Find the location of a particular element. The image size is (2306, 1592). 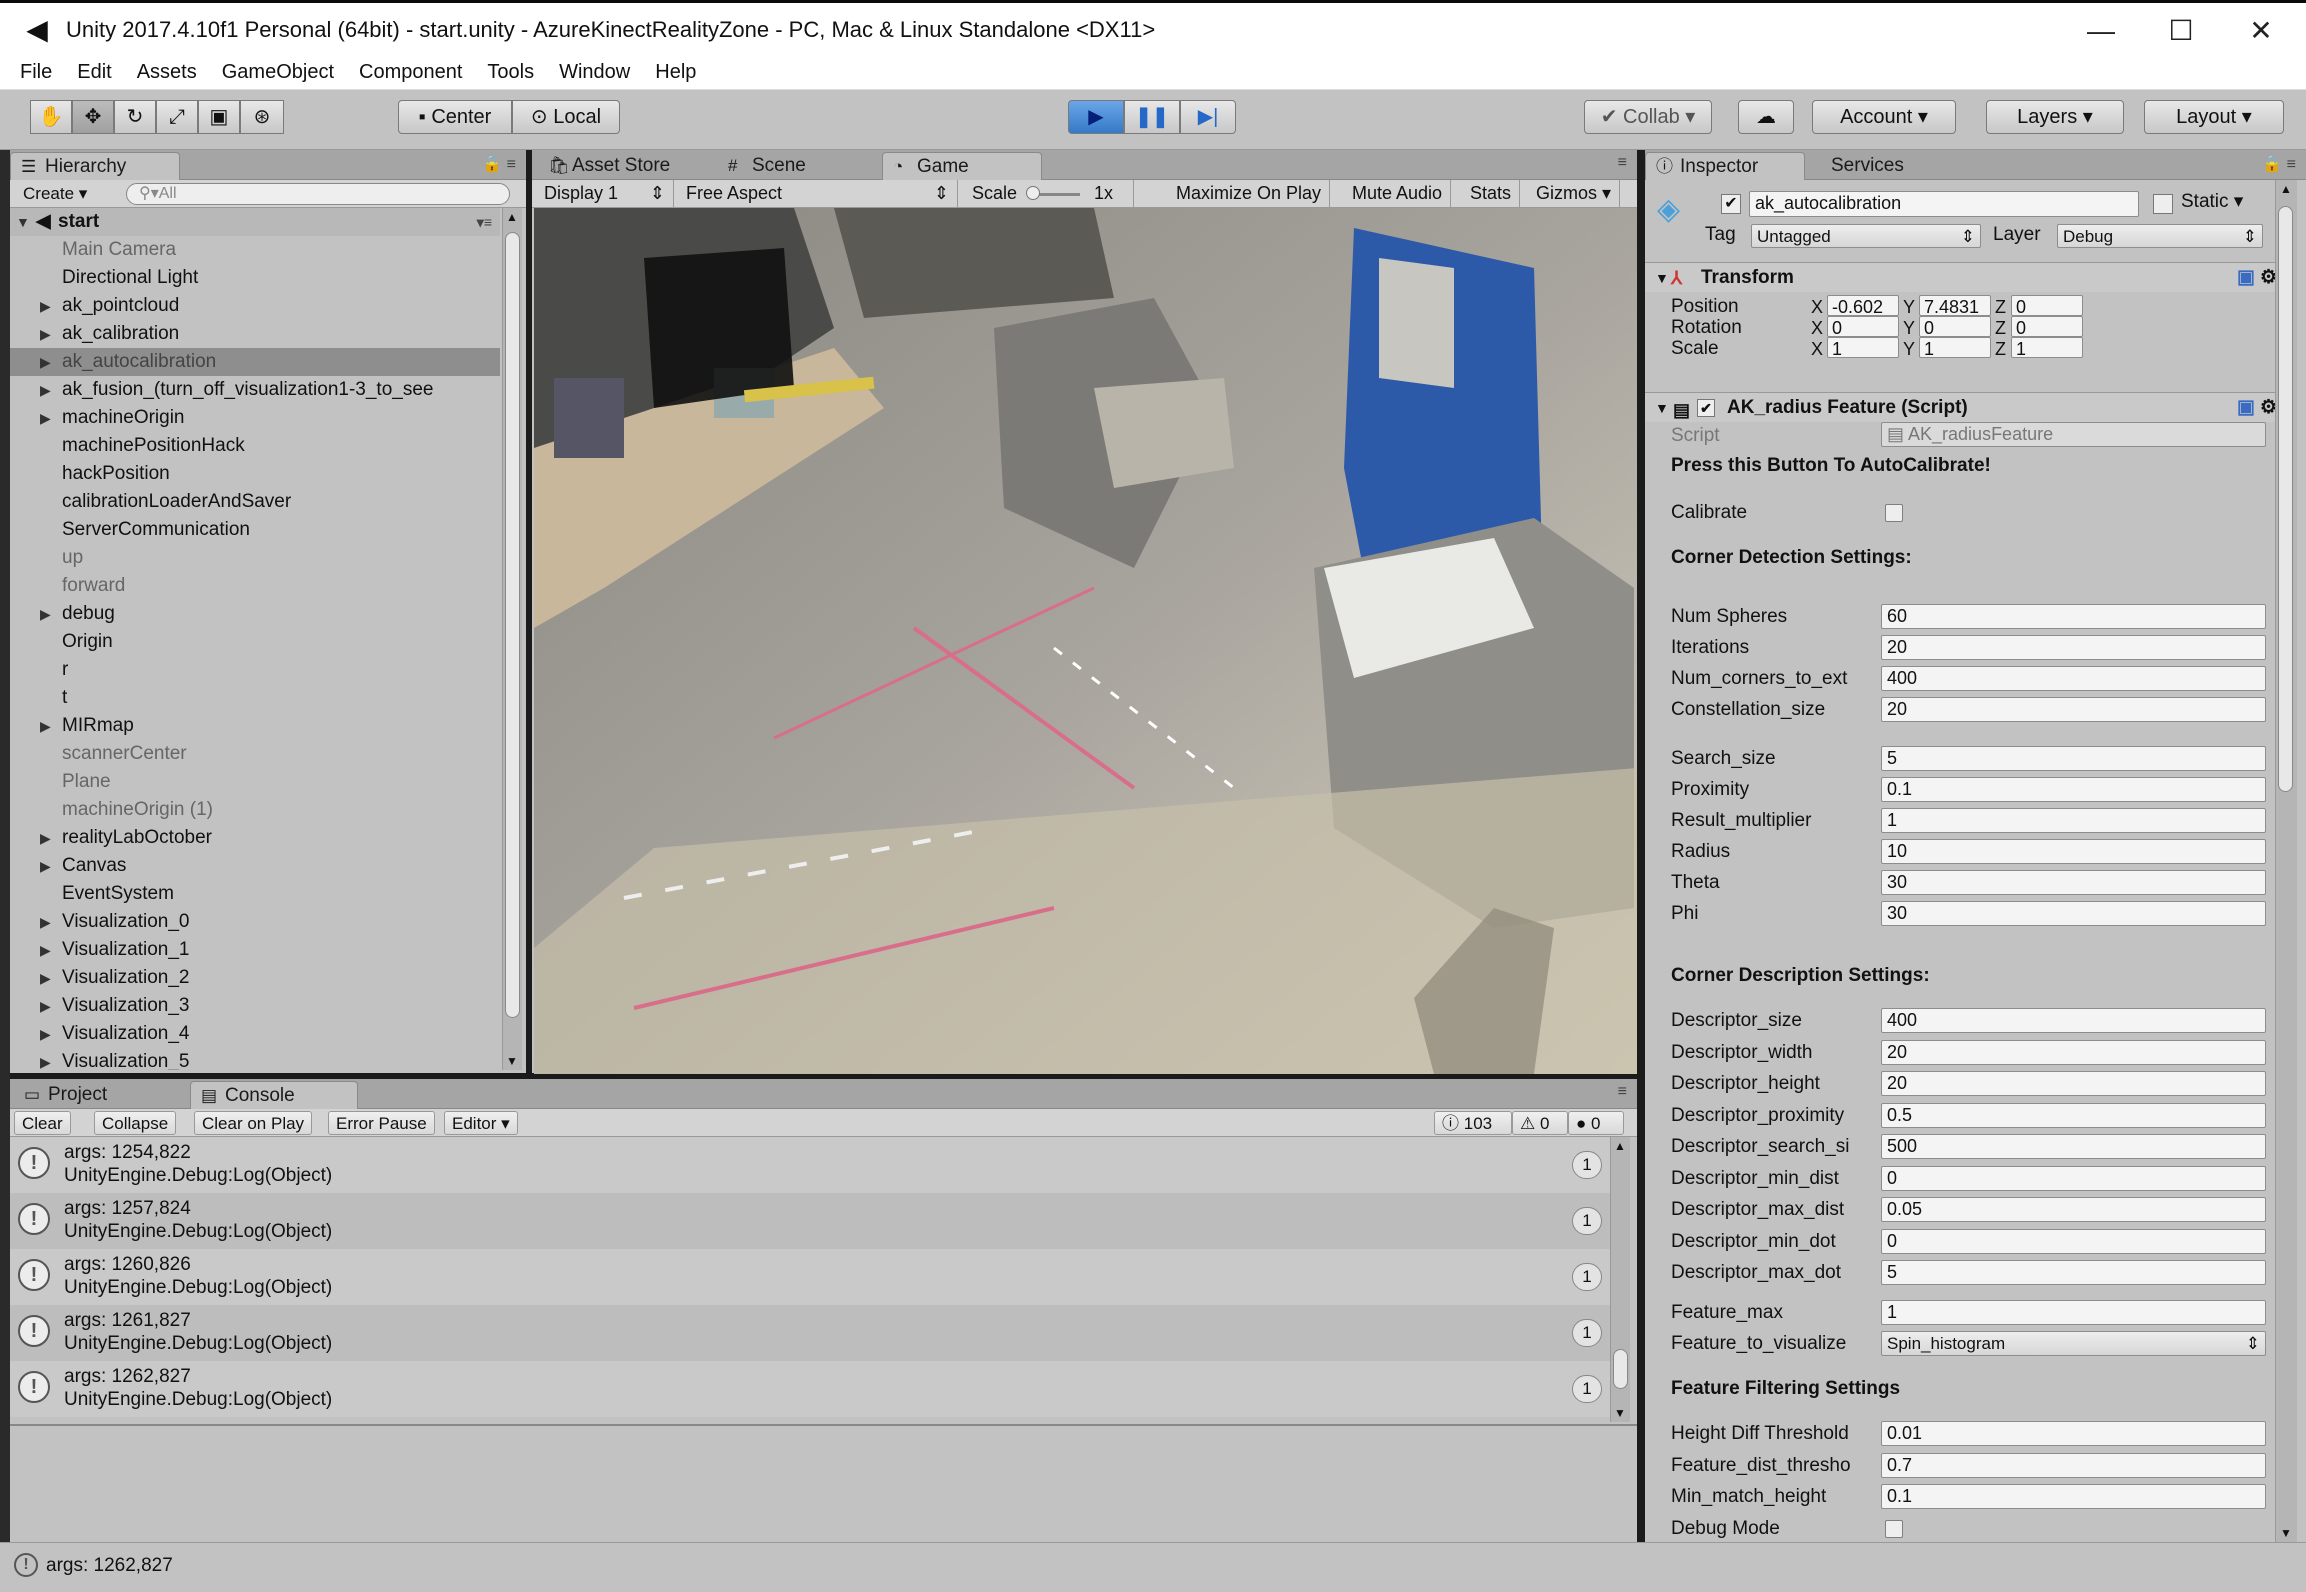

hierarchy-item: ▶ Visualization_2 is located at coordinates (255, 978).